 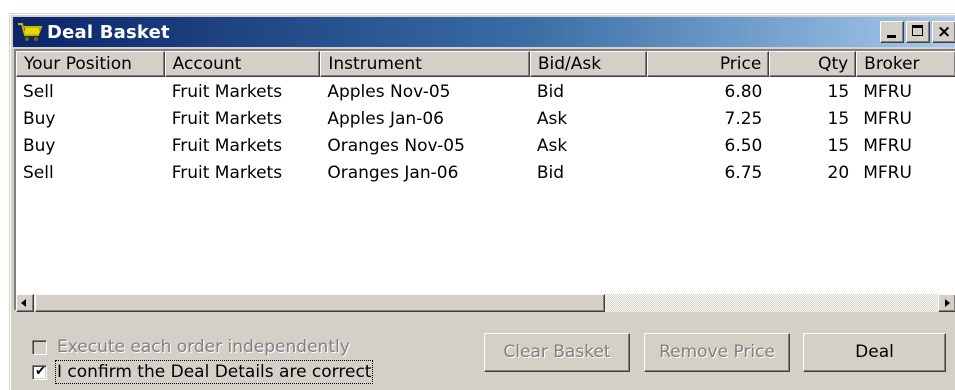 What do you see at coordinates (891, 36) in the screenshot?
I see `minimize-icon` at bounding box center [891, 36].